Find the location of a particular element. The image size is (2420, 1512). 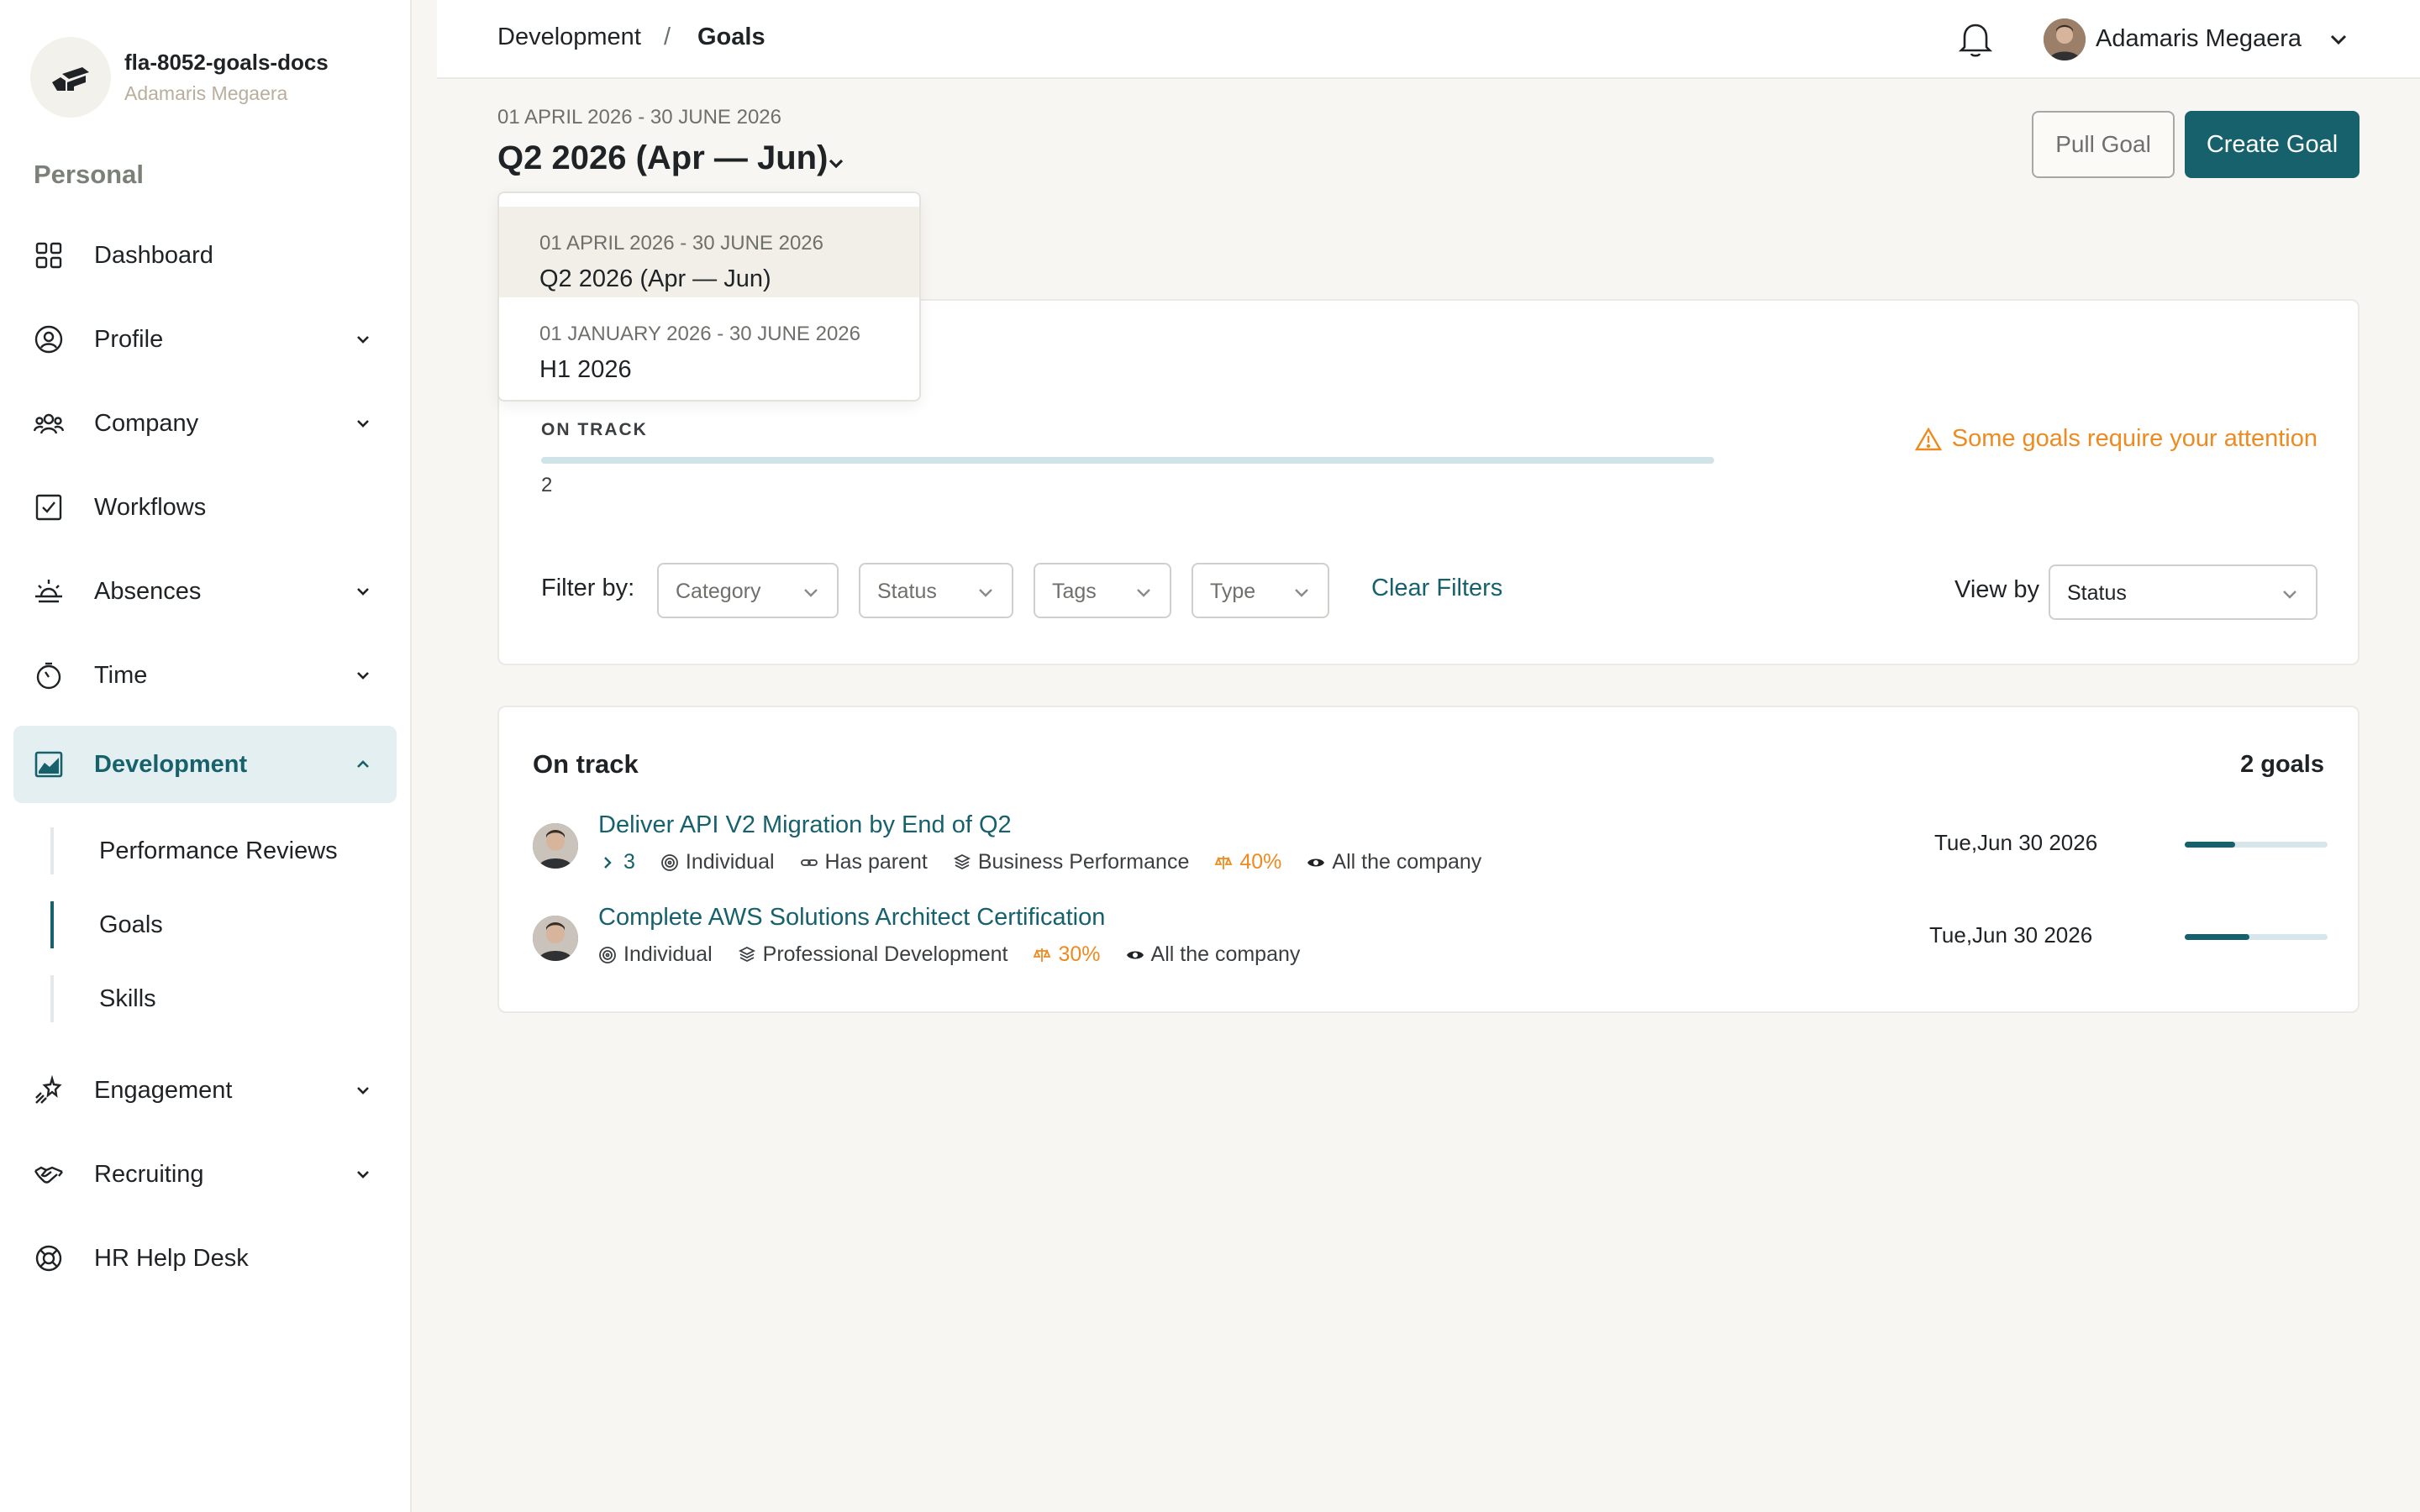

filter-status-select: Status is located at coordinates (936, 590).